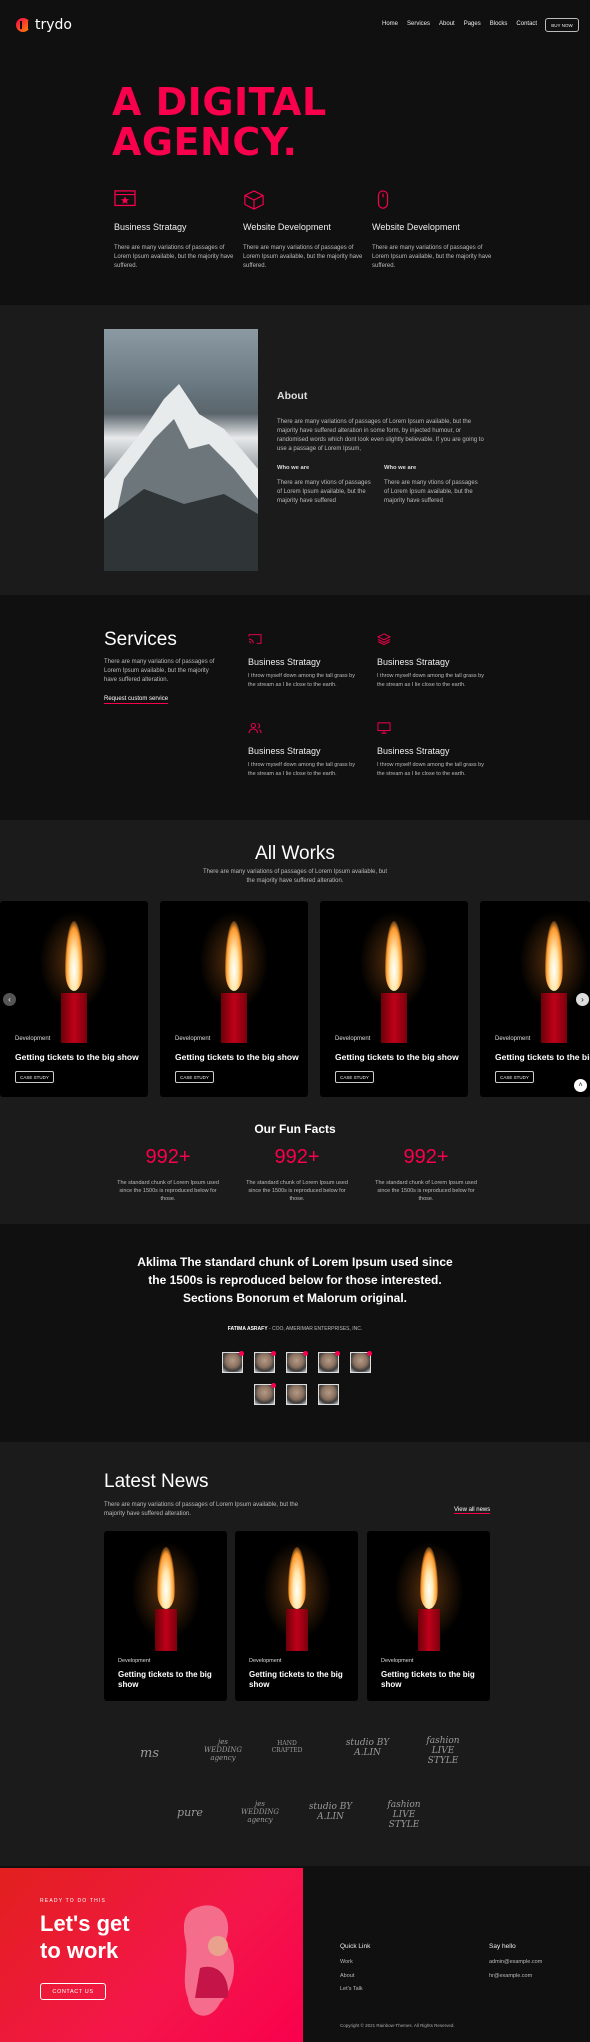 The image size is (590, 2042). Describe the element at coordinates (351, 1989) in the screenshot. I see `footer-link-lets-talk: Let's Talk` at that location.